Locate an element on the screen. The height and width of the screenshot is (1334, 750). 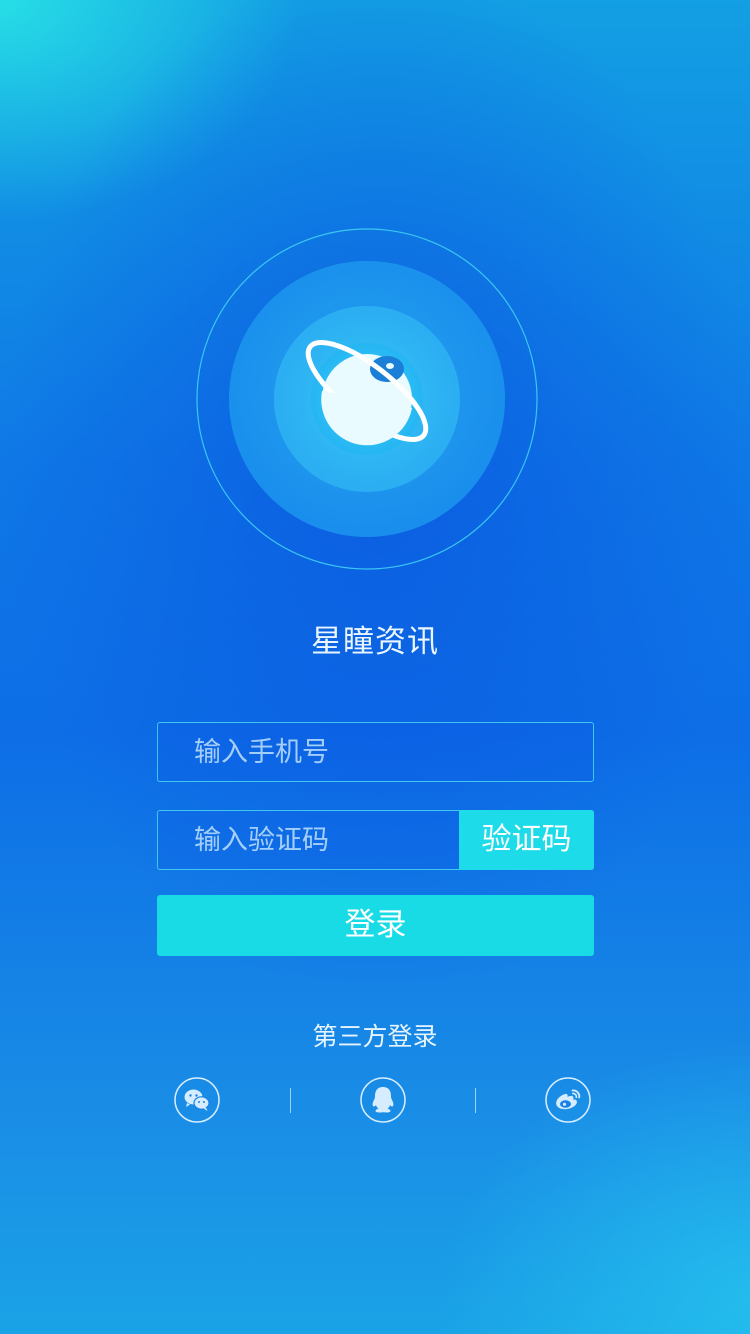
wechat-login-button is located at coordinates (197, 1100).